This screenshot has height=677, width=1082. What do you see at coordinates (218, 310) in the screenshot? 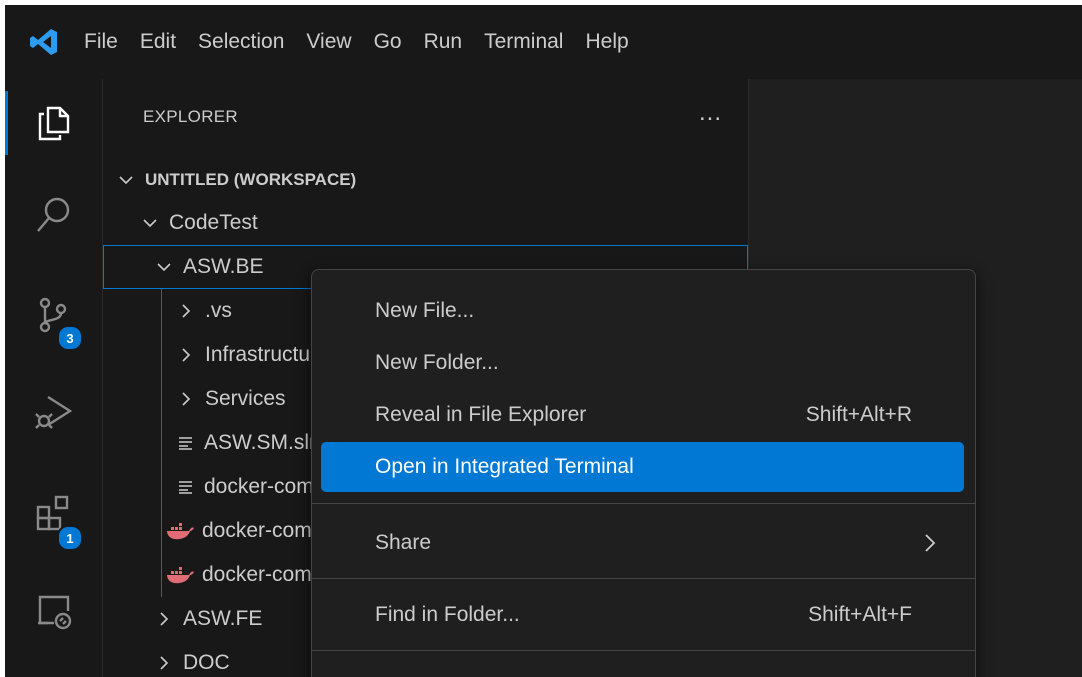
I see `tree-item-label: .vs` at bounding box center [218, 310].